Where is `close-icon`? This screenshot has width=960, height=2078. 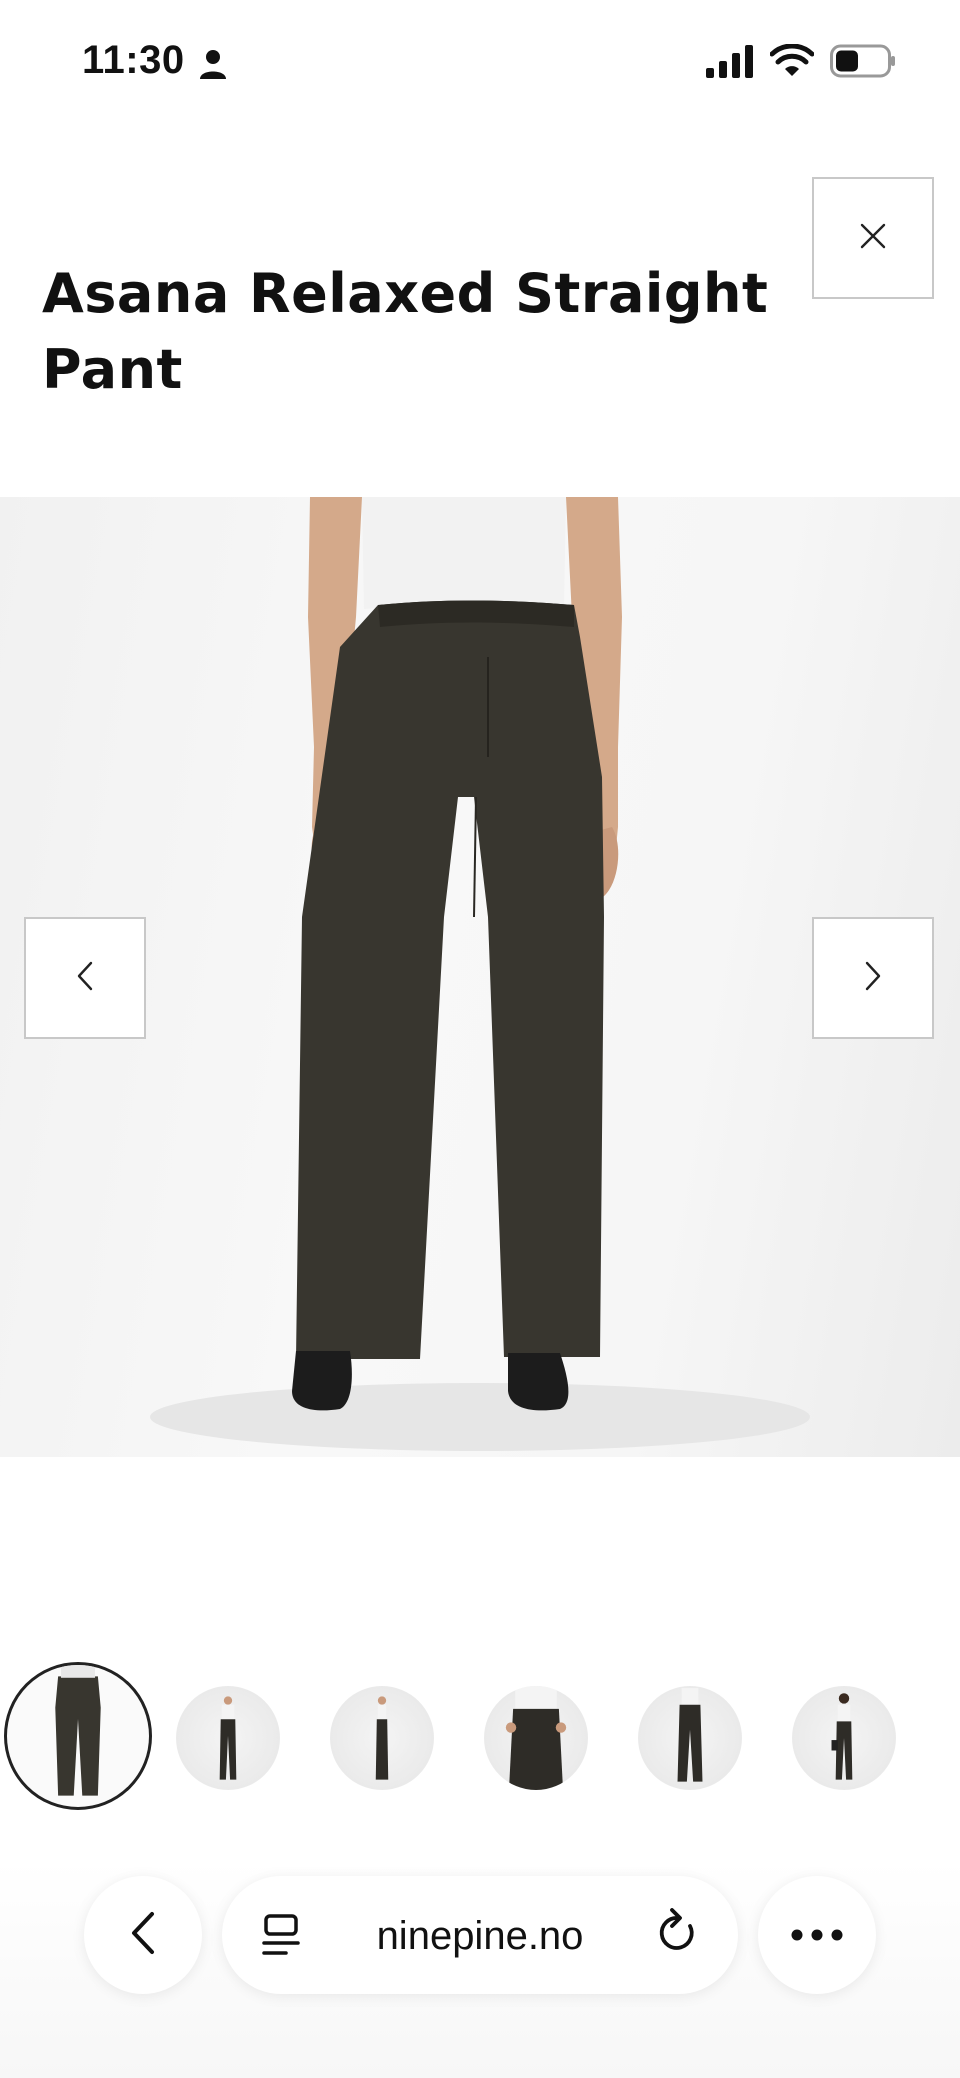 close-icon is located at coordinates (873, 238).